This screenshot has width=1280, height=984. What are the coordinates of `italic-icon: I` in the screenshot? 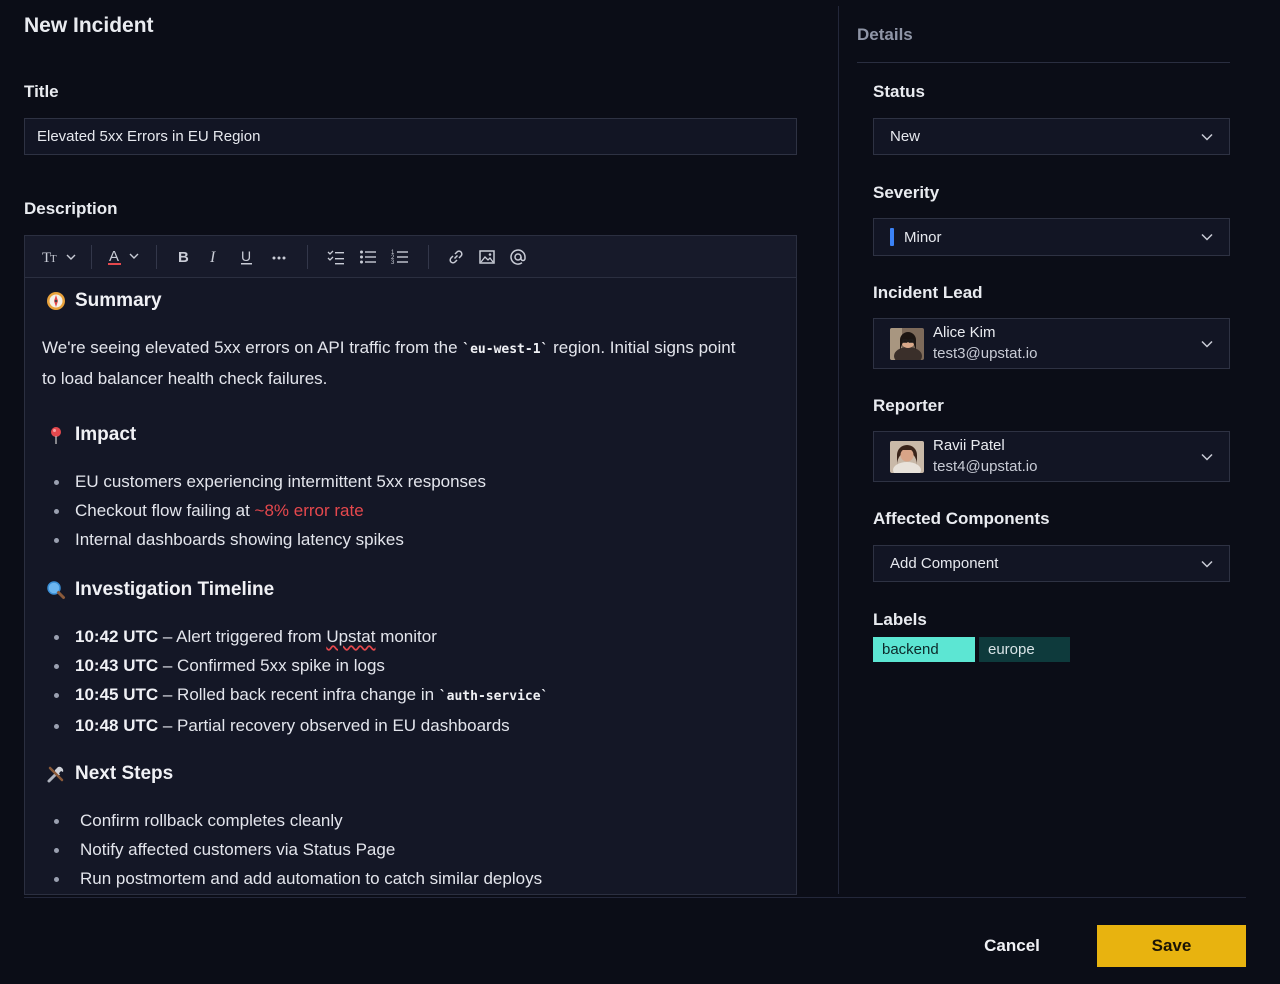 It's located at (212, 257).